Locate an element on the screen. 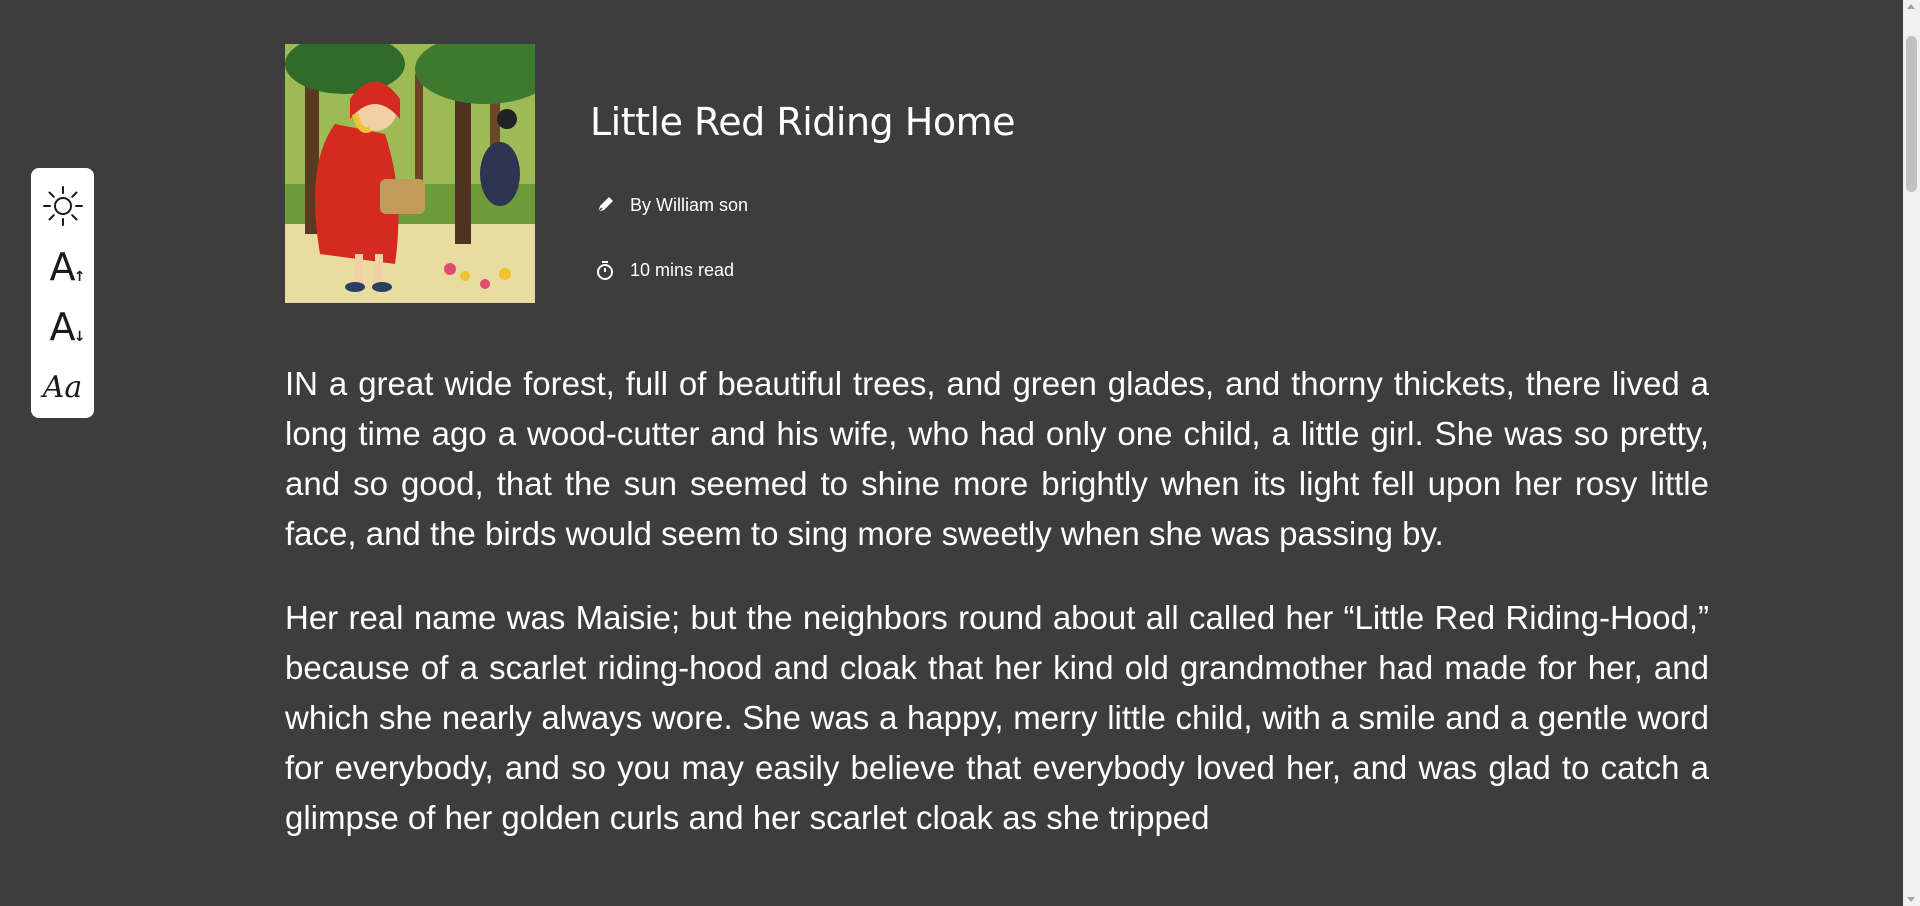  increase-font-icon: A ↑ is located at coordinates (67, 266).